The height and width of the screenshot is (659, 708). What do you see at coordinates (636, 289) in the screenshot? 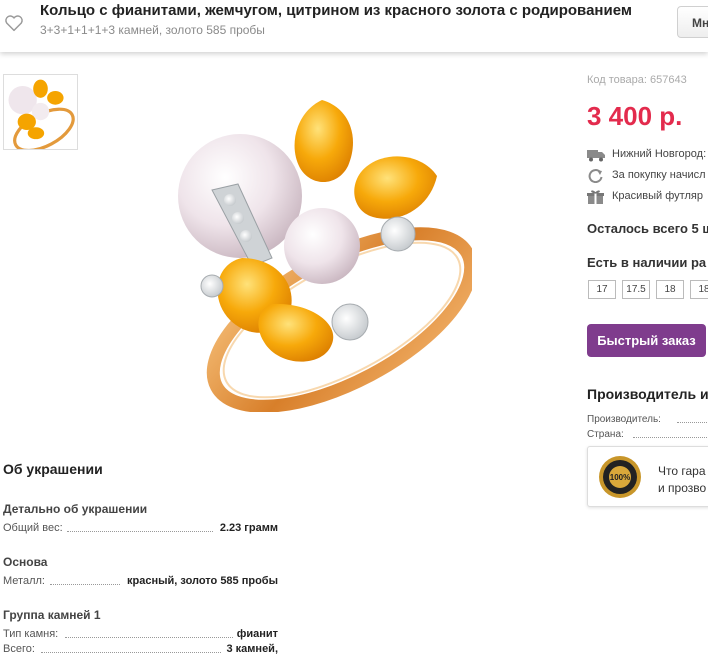
I see `size-option: 17.5` at bounding box center [636, 289].